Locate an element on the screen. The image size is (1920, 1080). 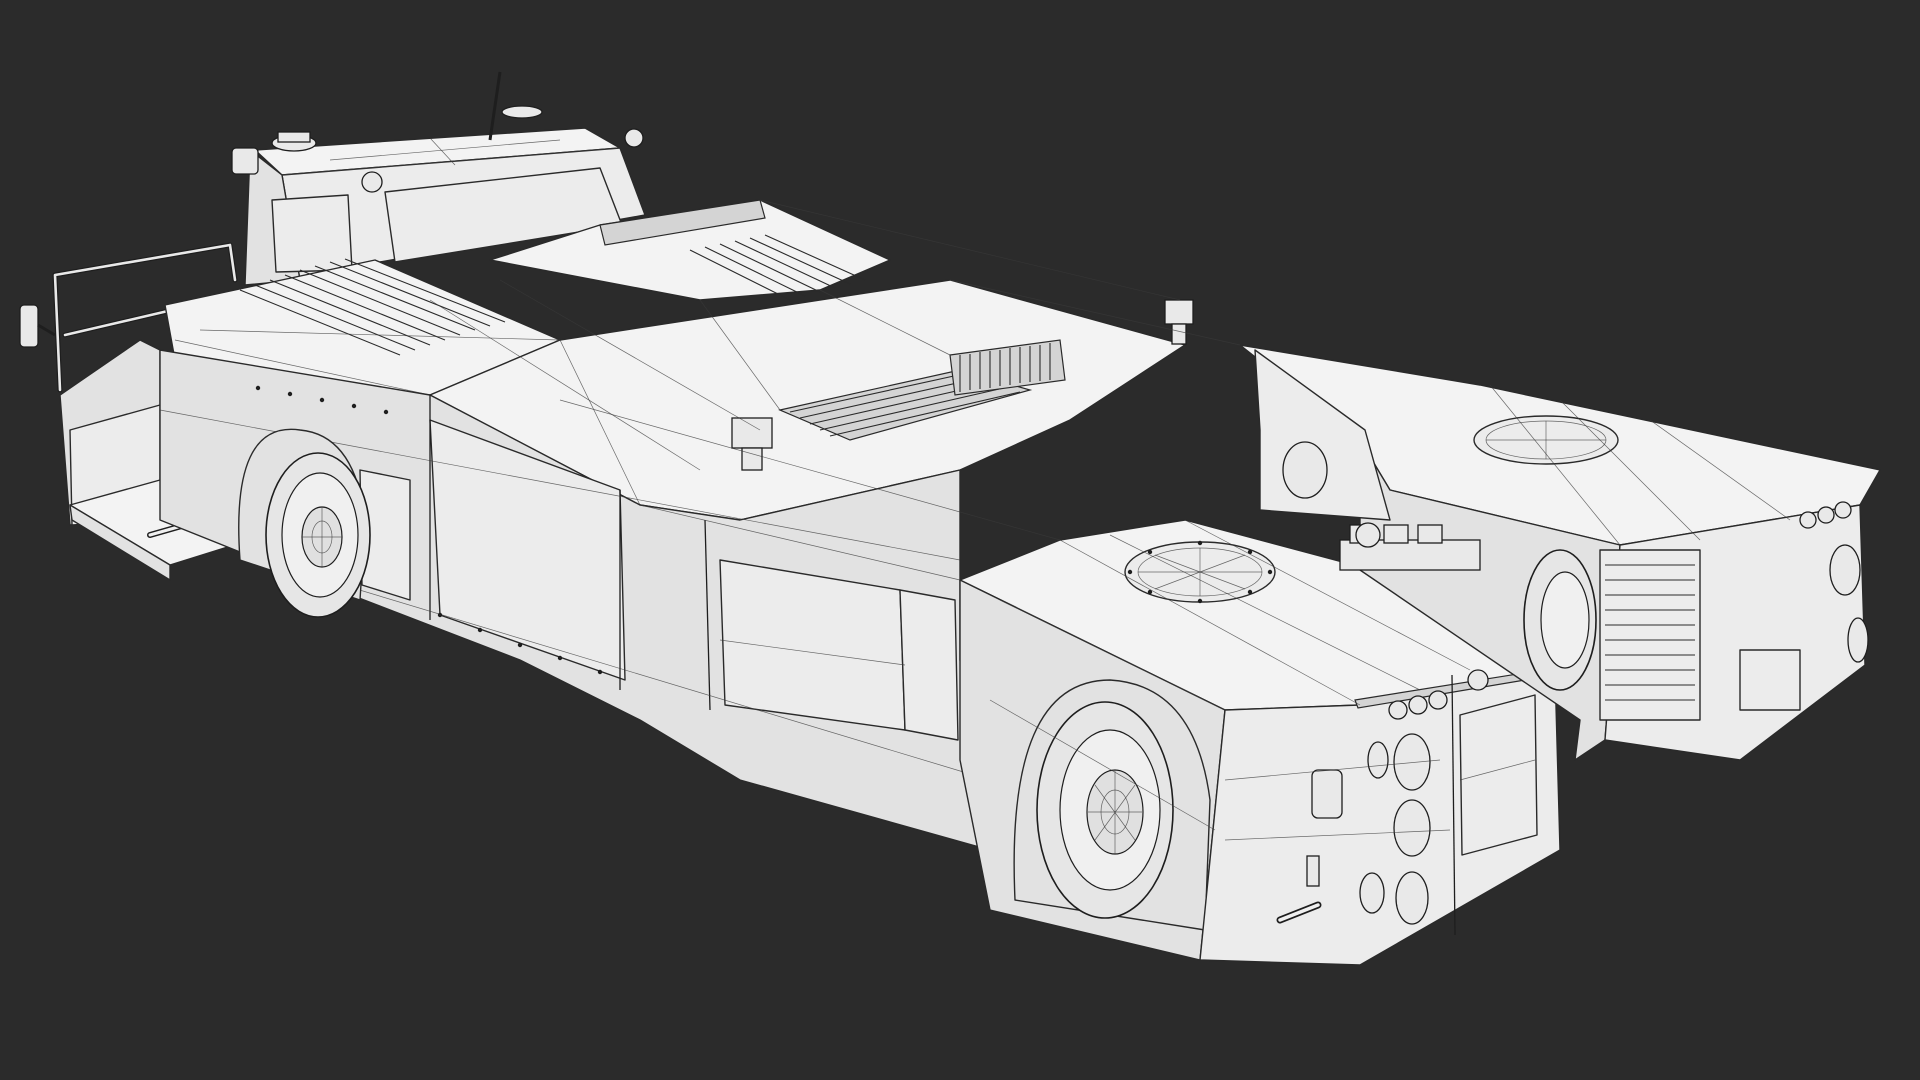
roof-beacon is located at coordinates (294, 141).